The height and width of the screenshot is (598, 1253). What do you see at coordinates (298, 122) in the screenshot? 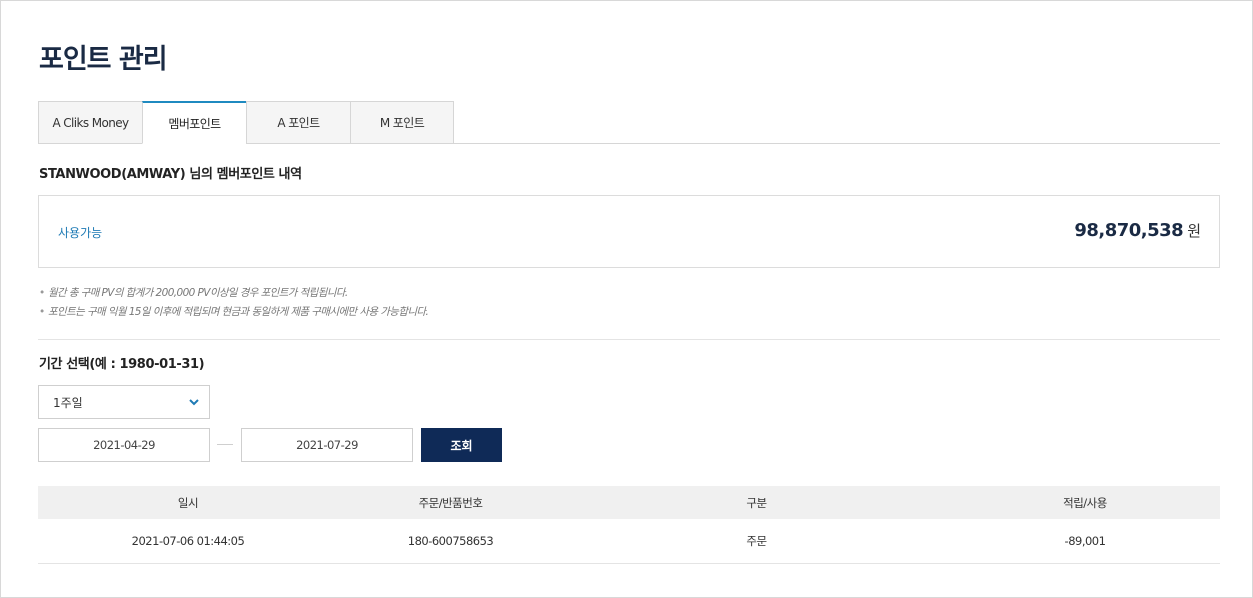
I see `tab-a-point: A 포인트` at bounding box center [298, 122].